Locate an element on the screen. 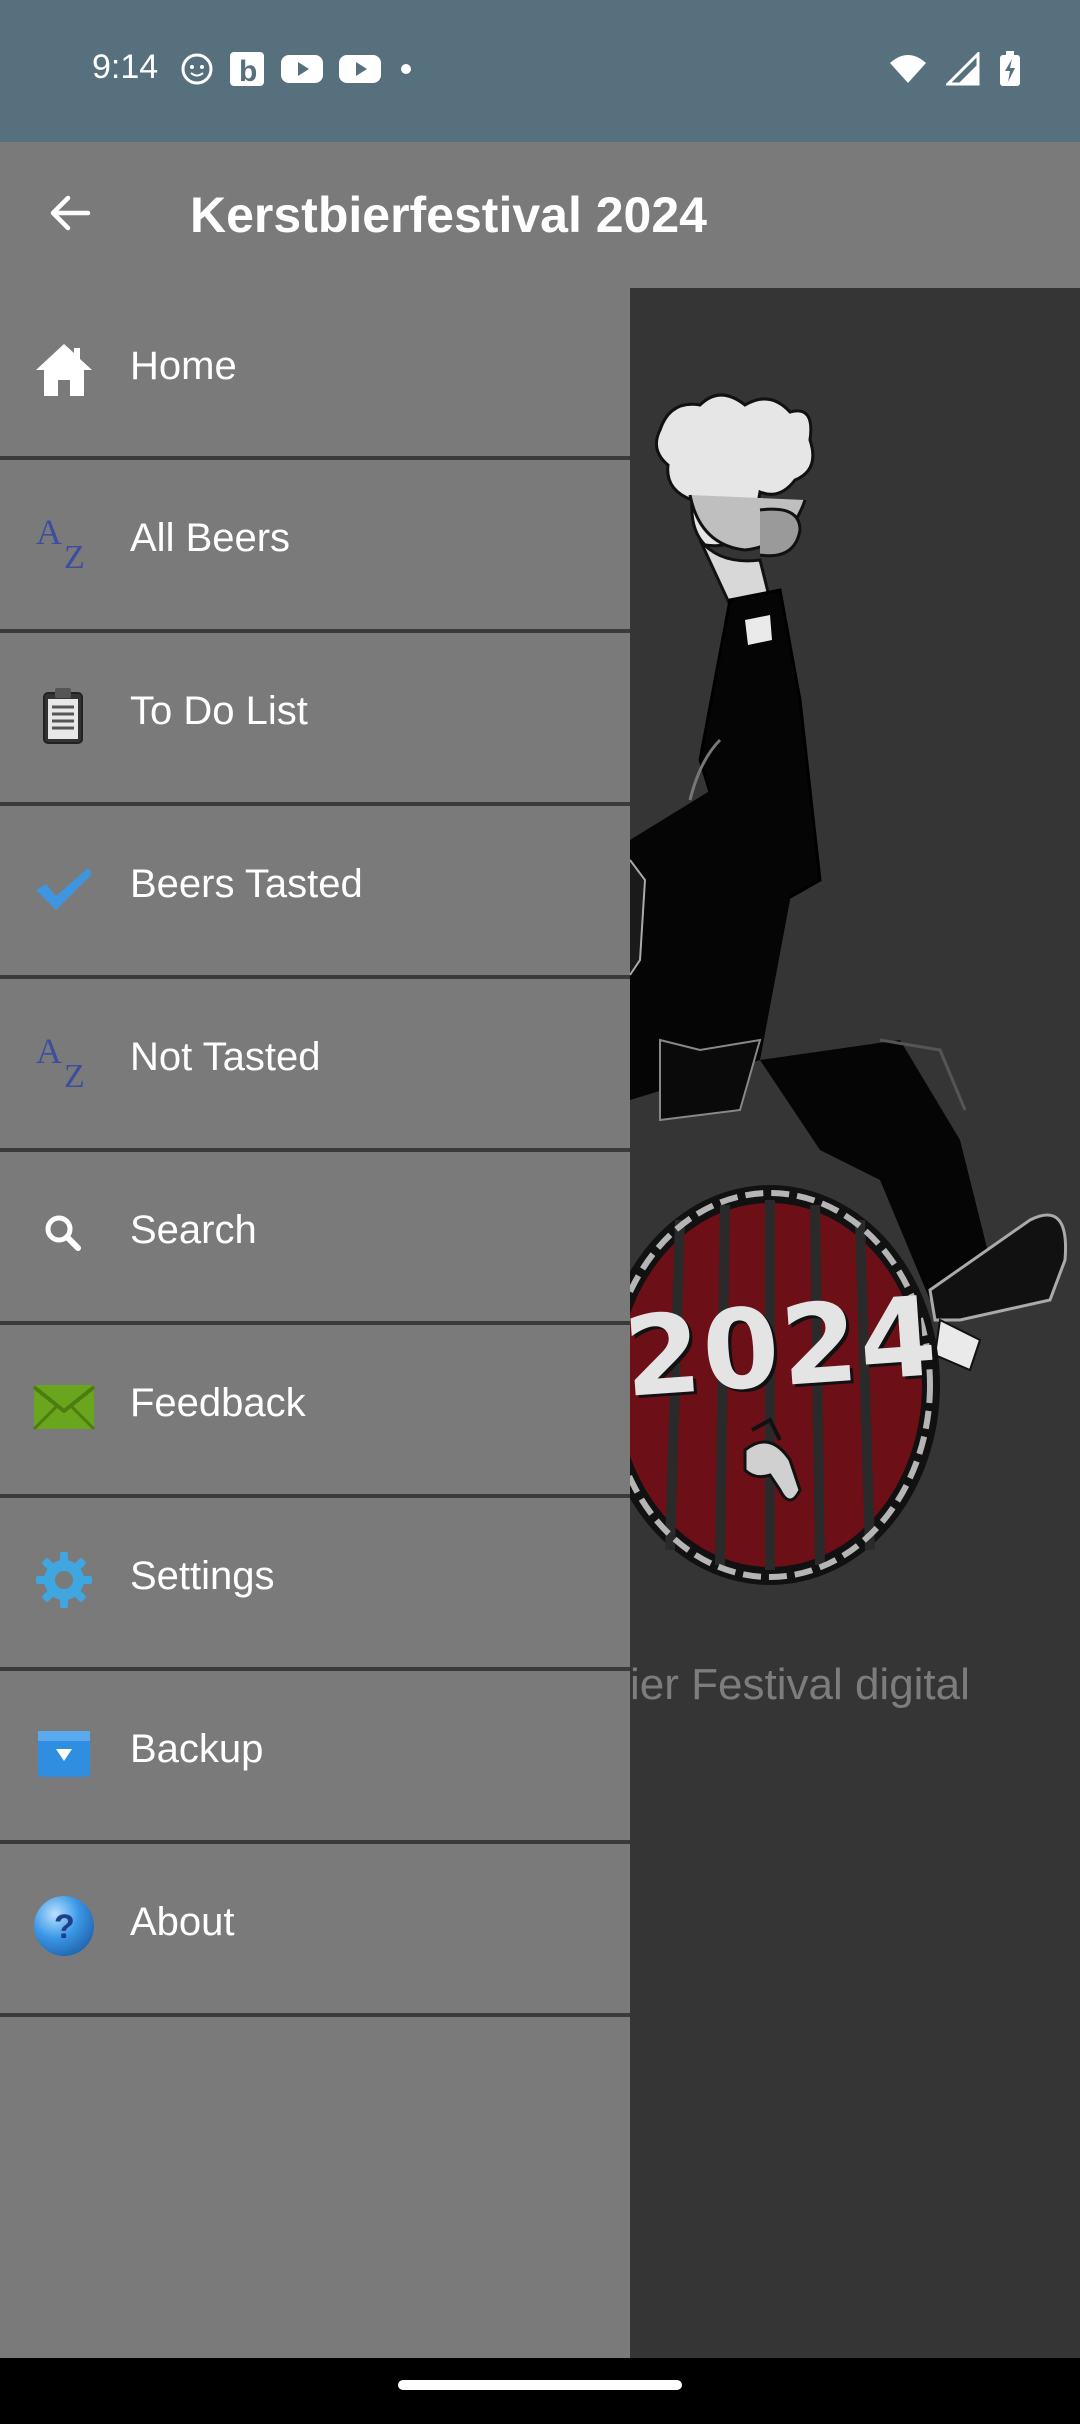 Image resolution: width=1080 pixels, height=2424 pixels. drawer-item-search: Search is located at coordinates (315, 1238).